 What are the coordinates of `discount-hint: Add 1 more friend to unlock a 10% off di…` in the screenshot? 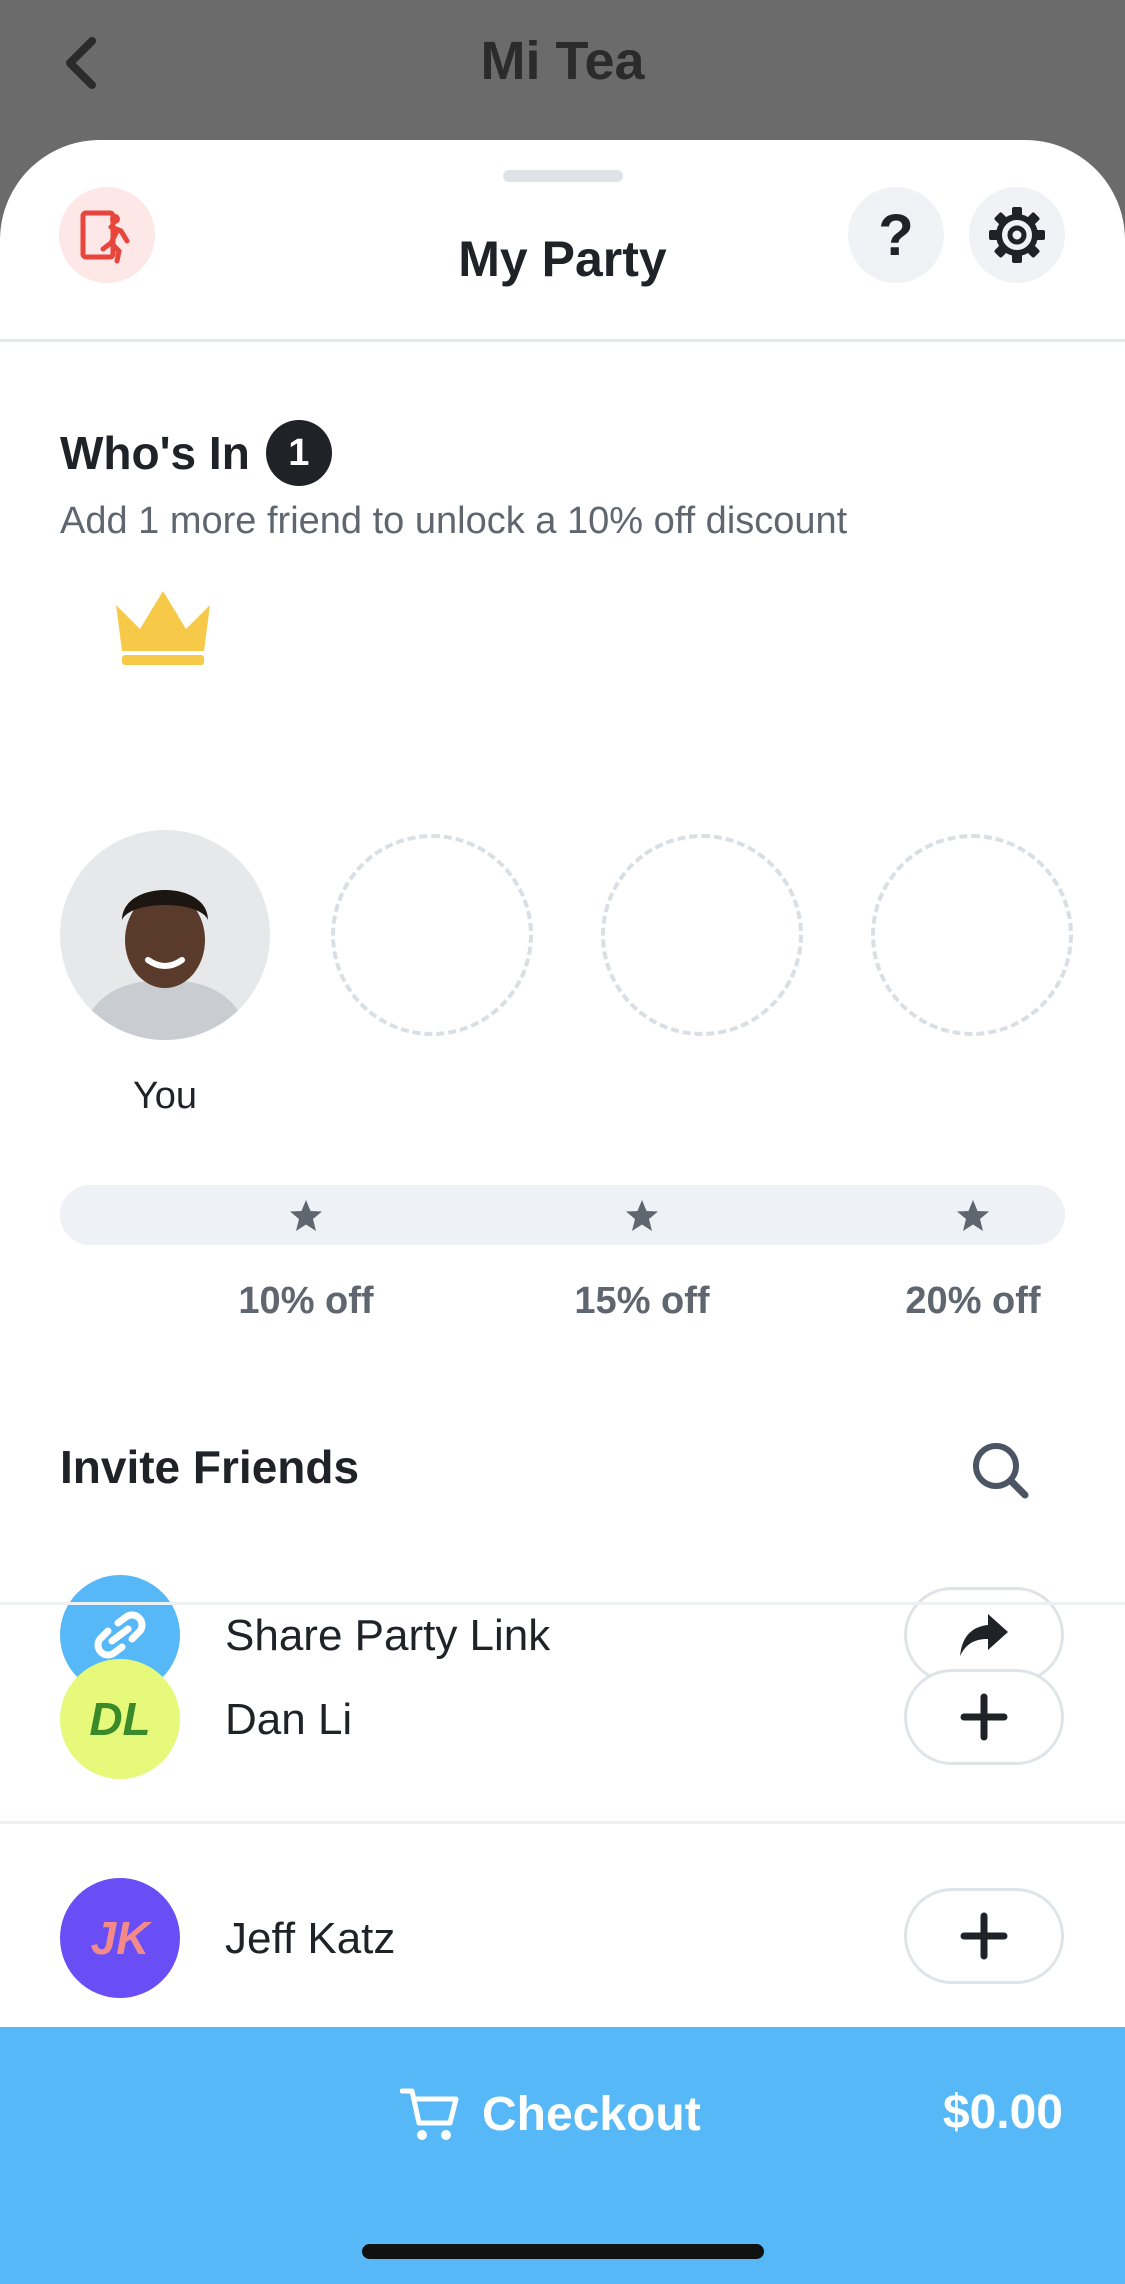 It's located at (454, 521).